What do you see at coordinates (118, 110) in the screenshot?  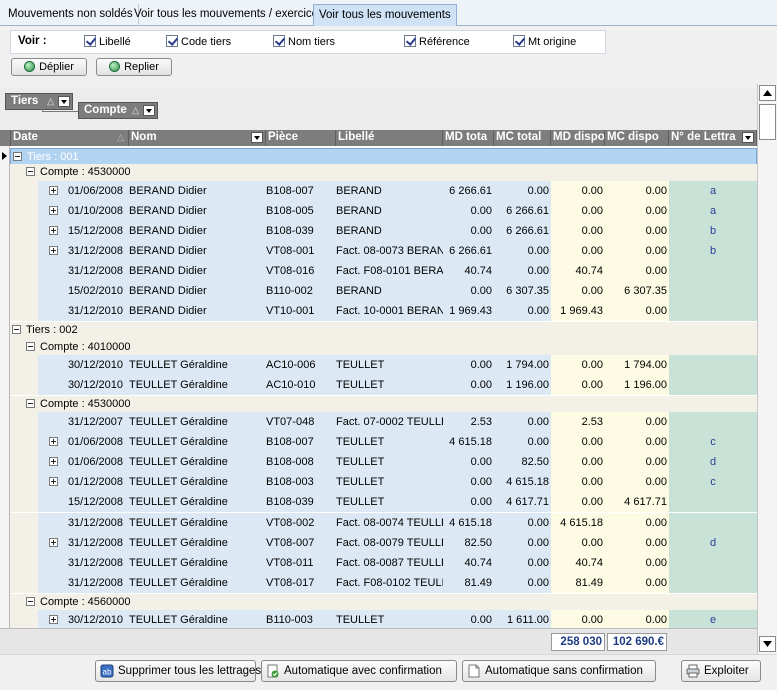 I see `group-chip-compte: Compte △` at bounding box center [118, 110].